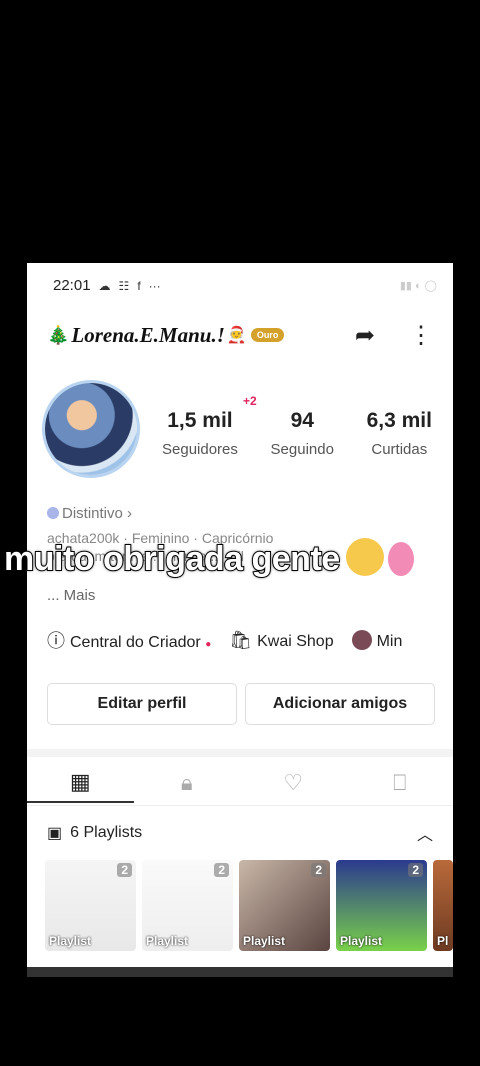  I want to click on facebook-icon: f, so click(139, 285).